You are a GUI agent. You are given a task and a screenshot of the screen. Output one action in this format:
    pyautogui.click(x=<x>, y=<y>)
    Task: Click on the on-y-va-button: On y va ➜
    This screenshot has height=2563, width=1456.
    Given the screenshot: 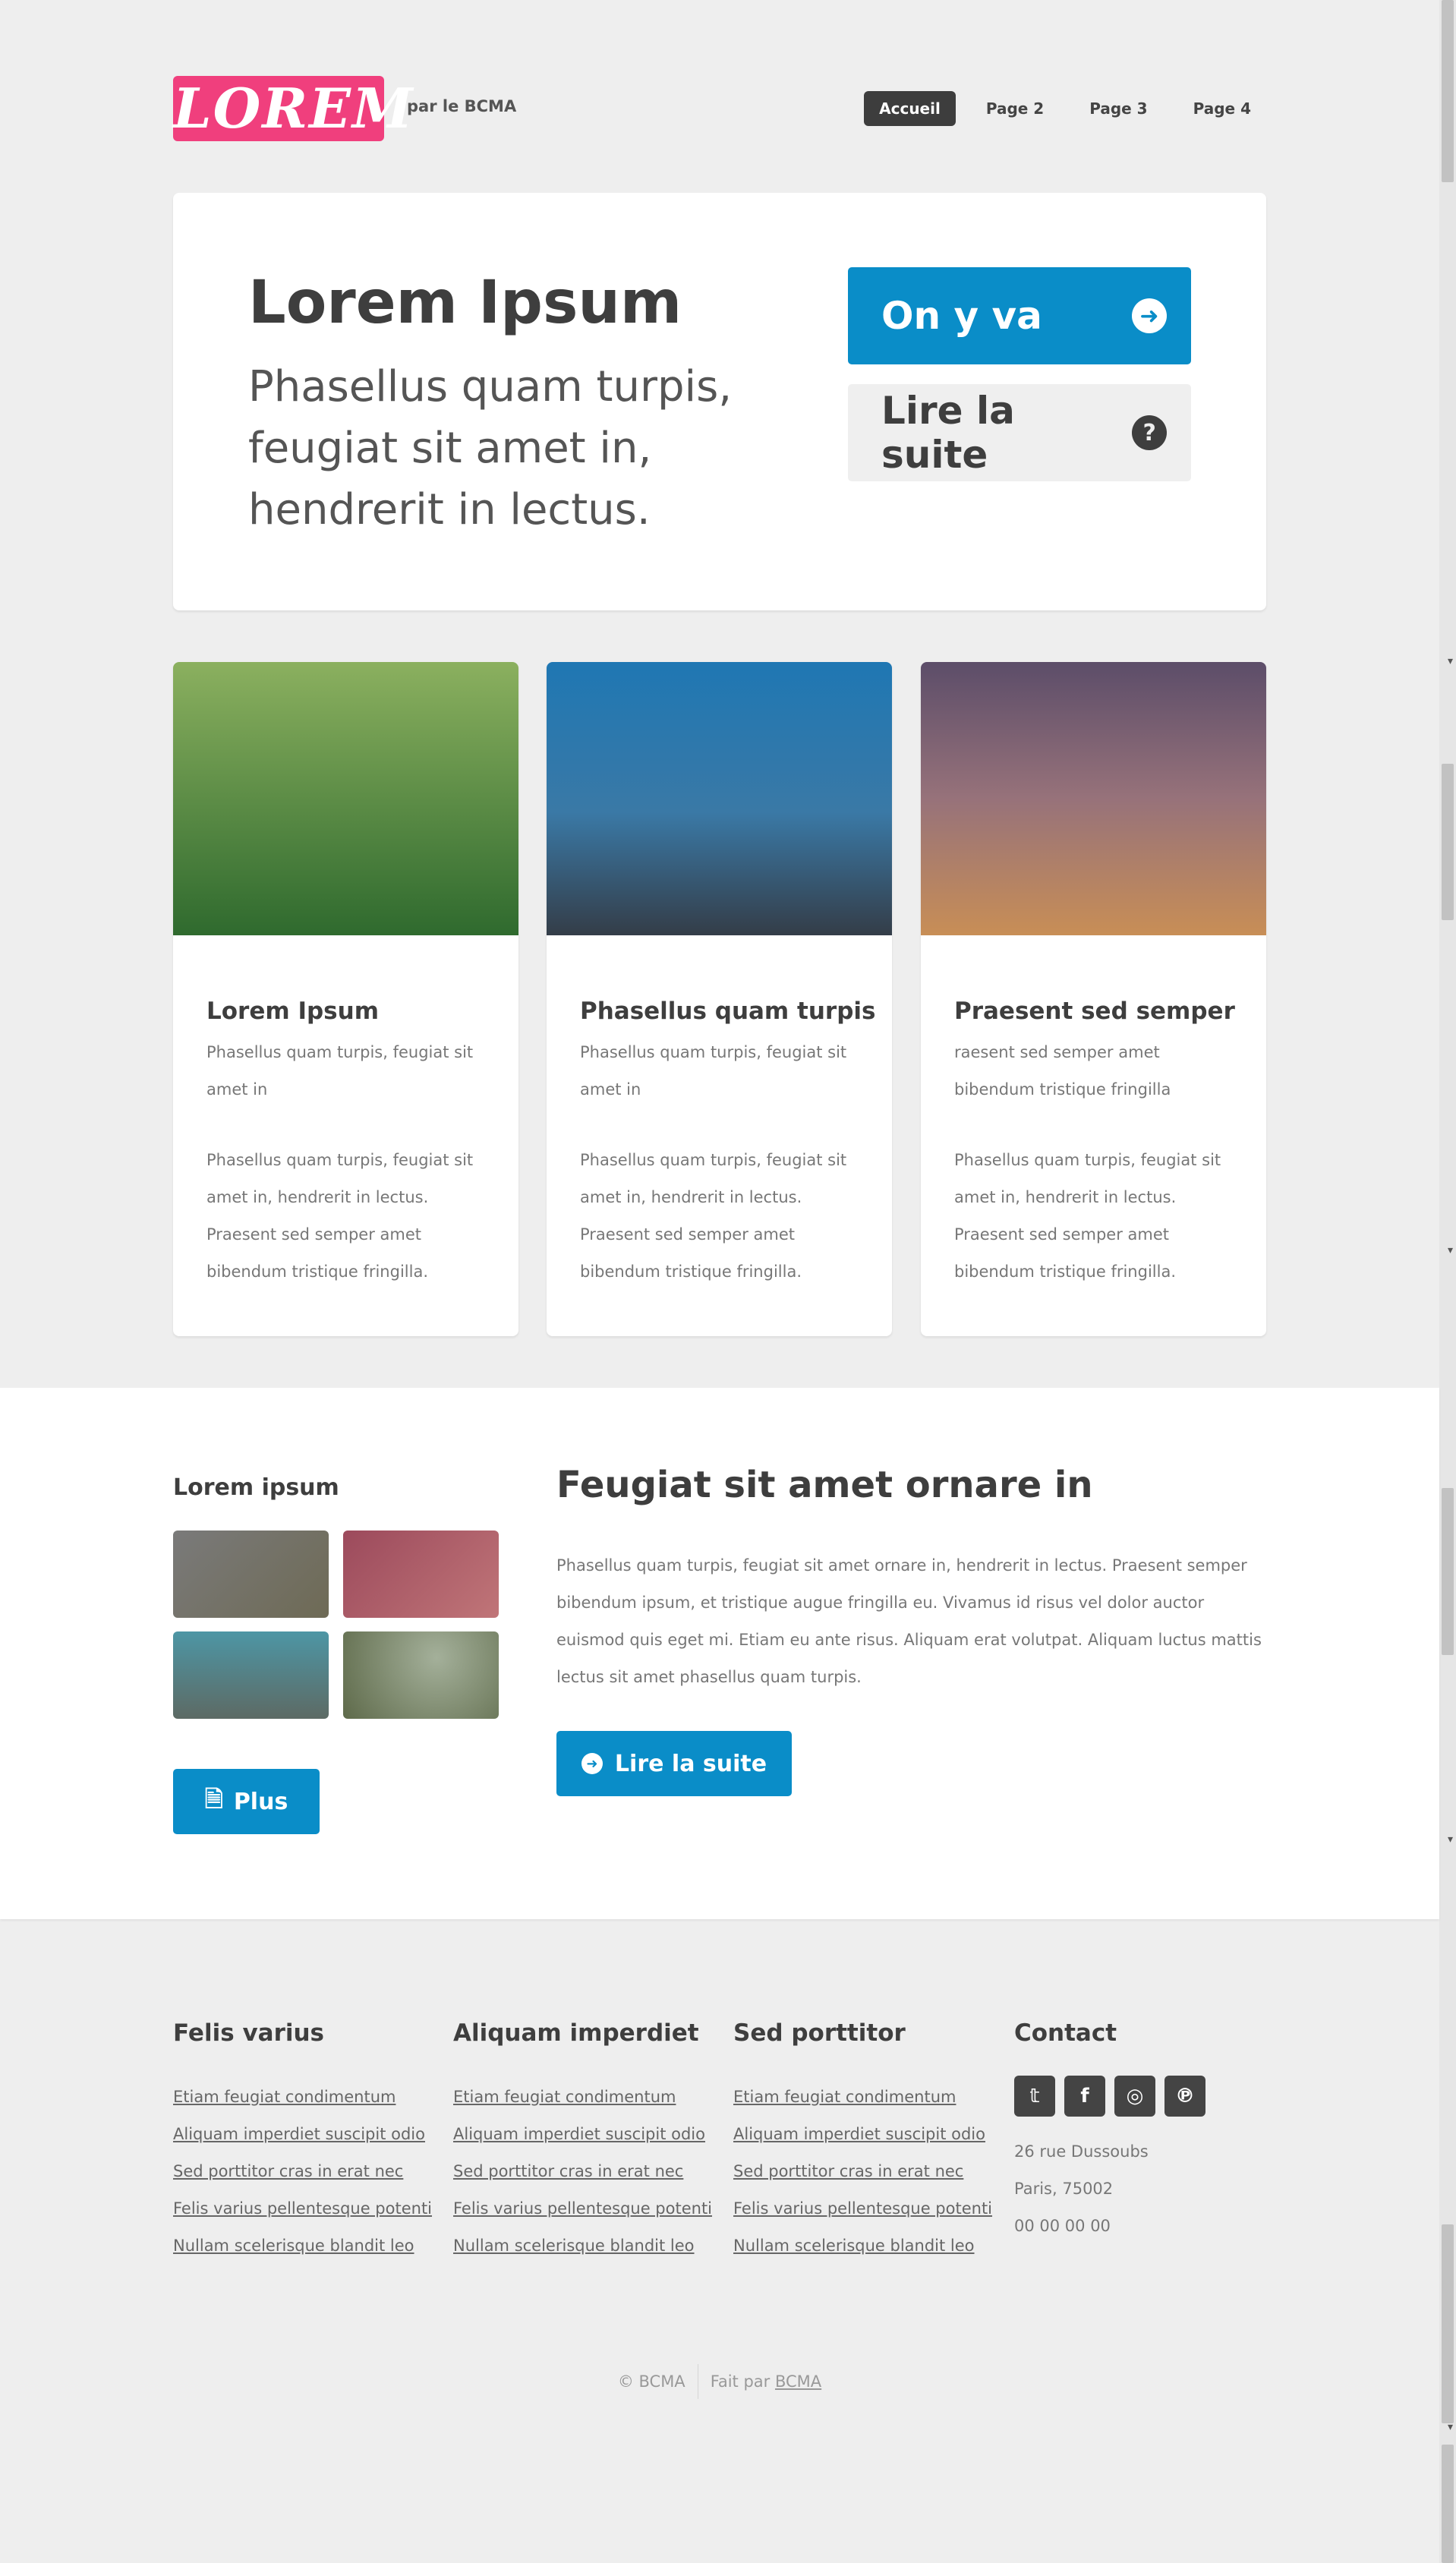 What is the action you would take?
    pyautogui.click(x=1019, y=315)
    